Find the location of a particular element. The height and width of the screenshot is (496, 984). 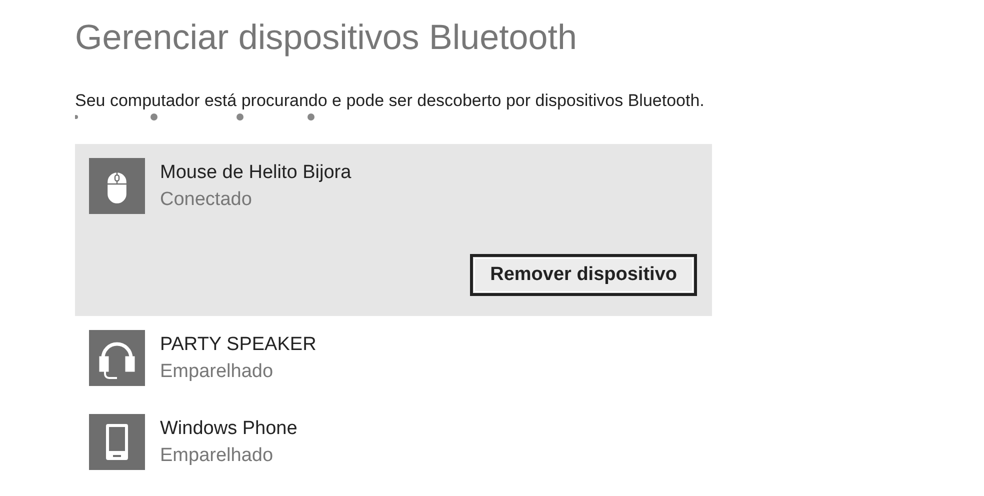

headset-icon is located at coordinates (117, 358).